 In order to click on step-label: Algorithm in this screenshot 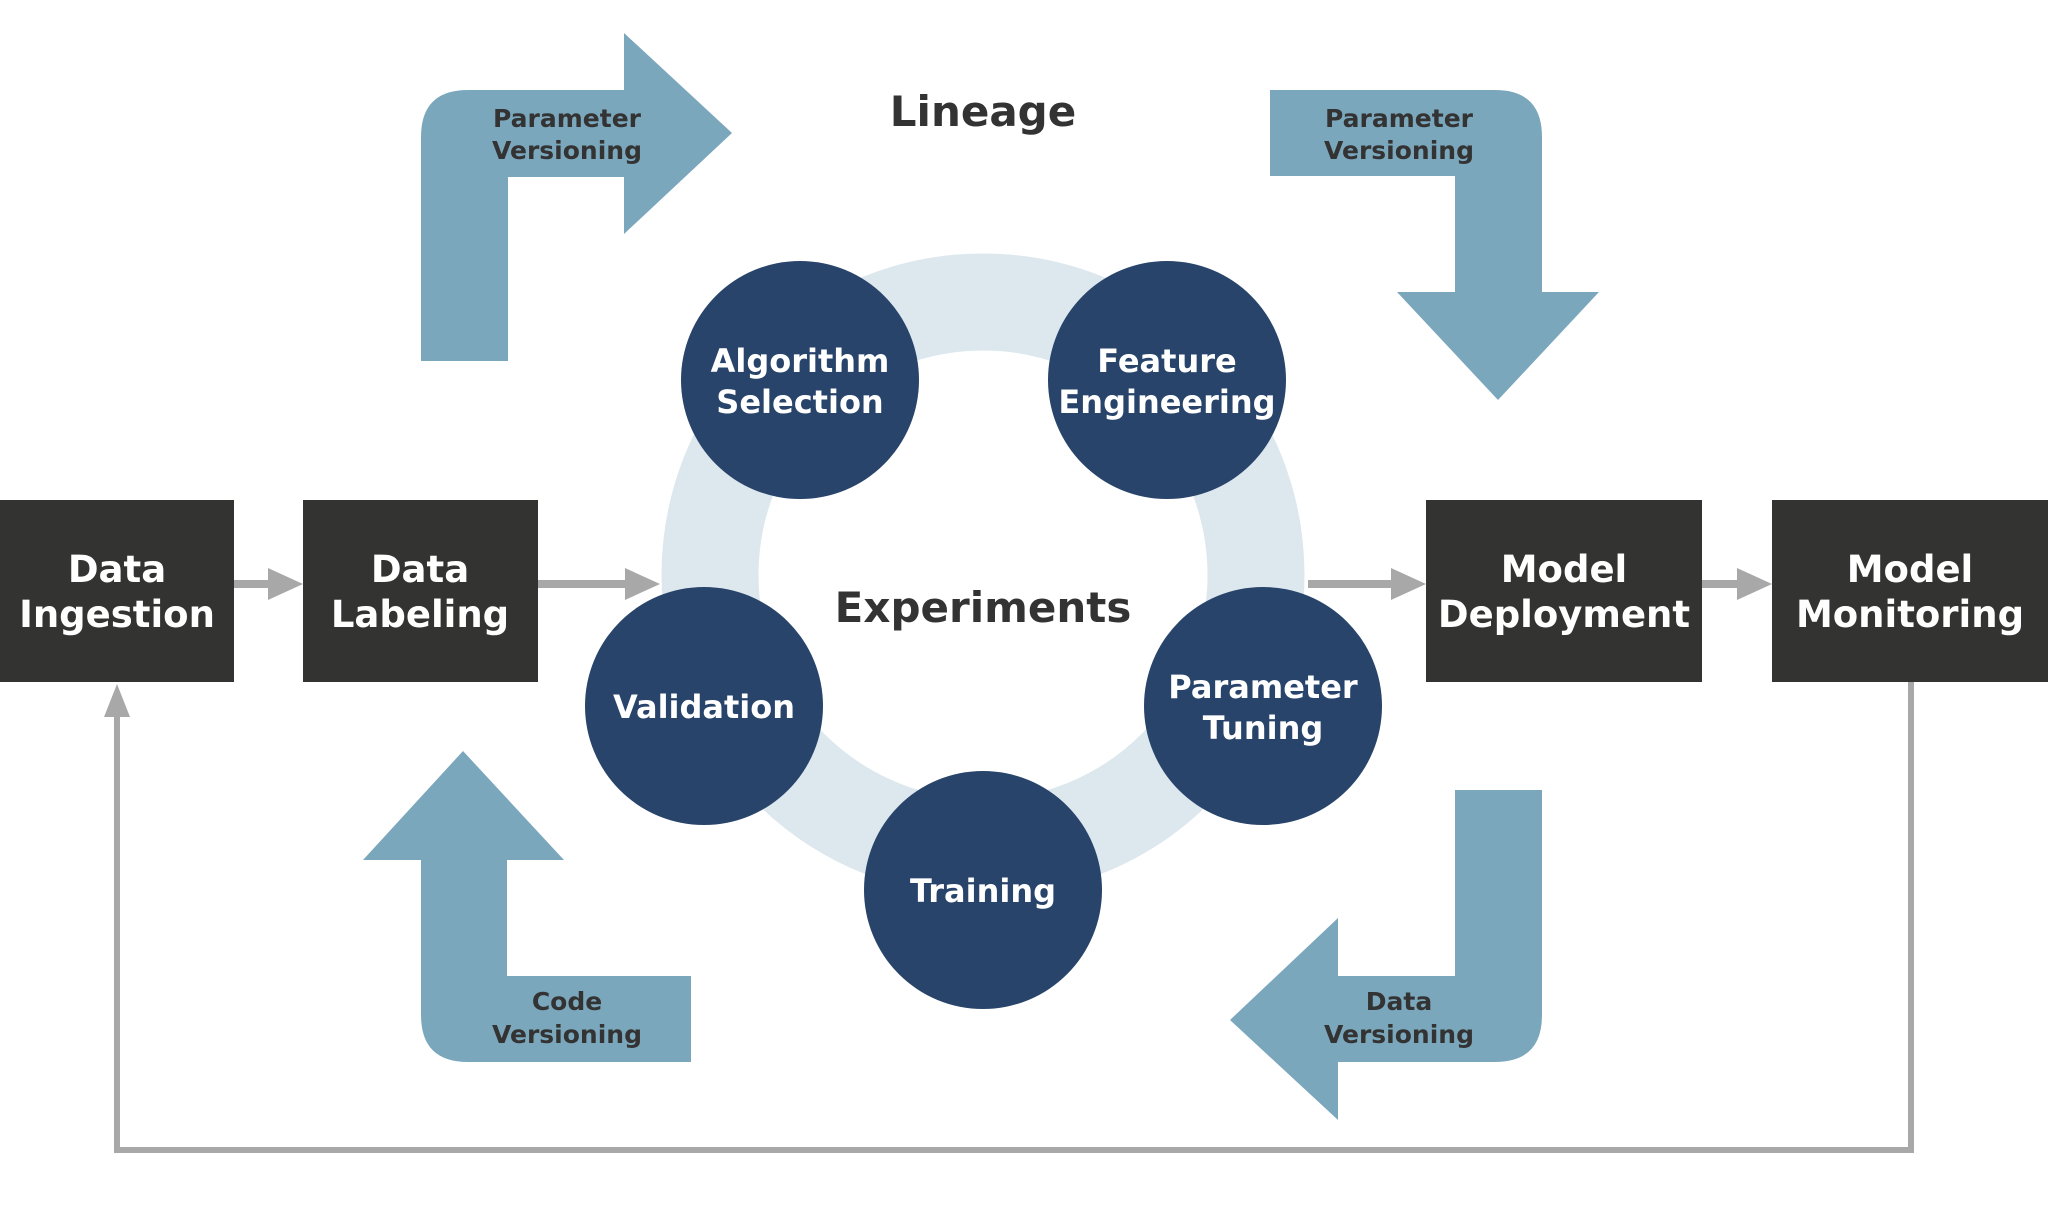, I will do `click(800, 361)`.